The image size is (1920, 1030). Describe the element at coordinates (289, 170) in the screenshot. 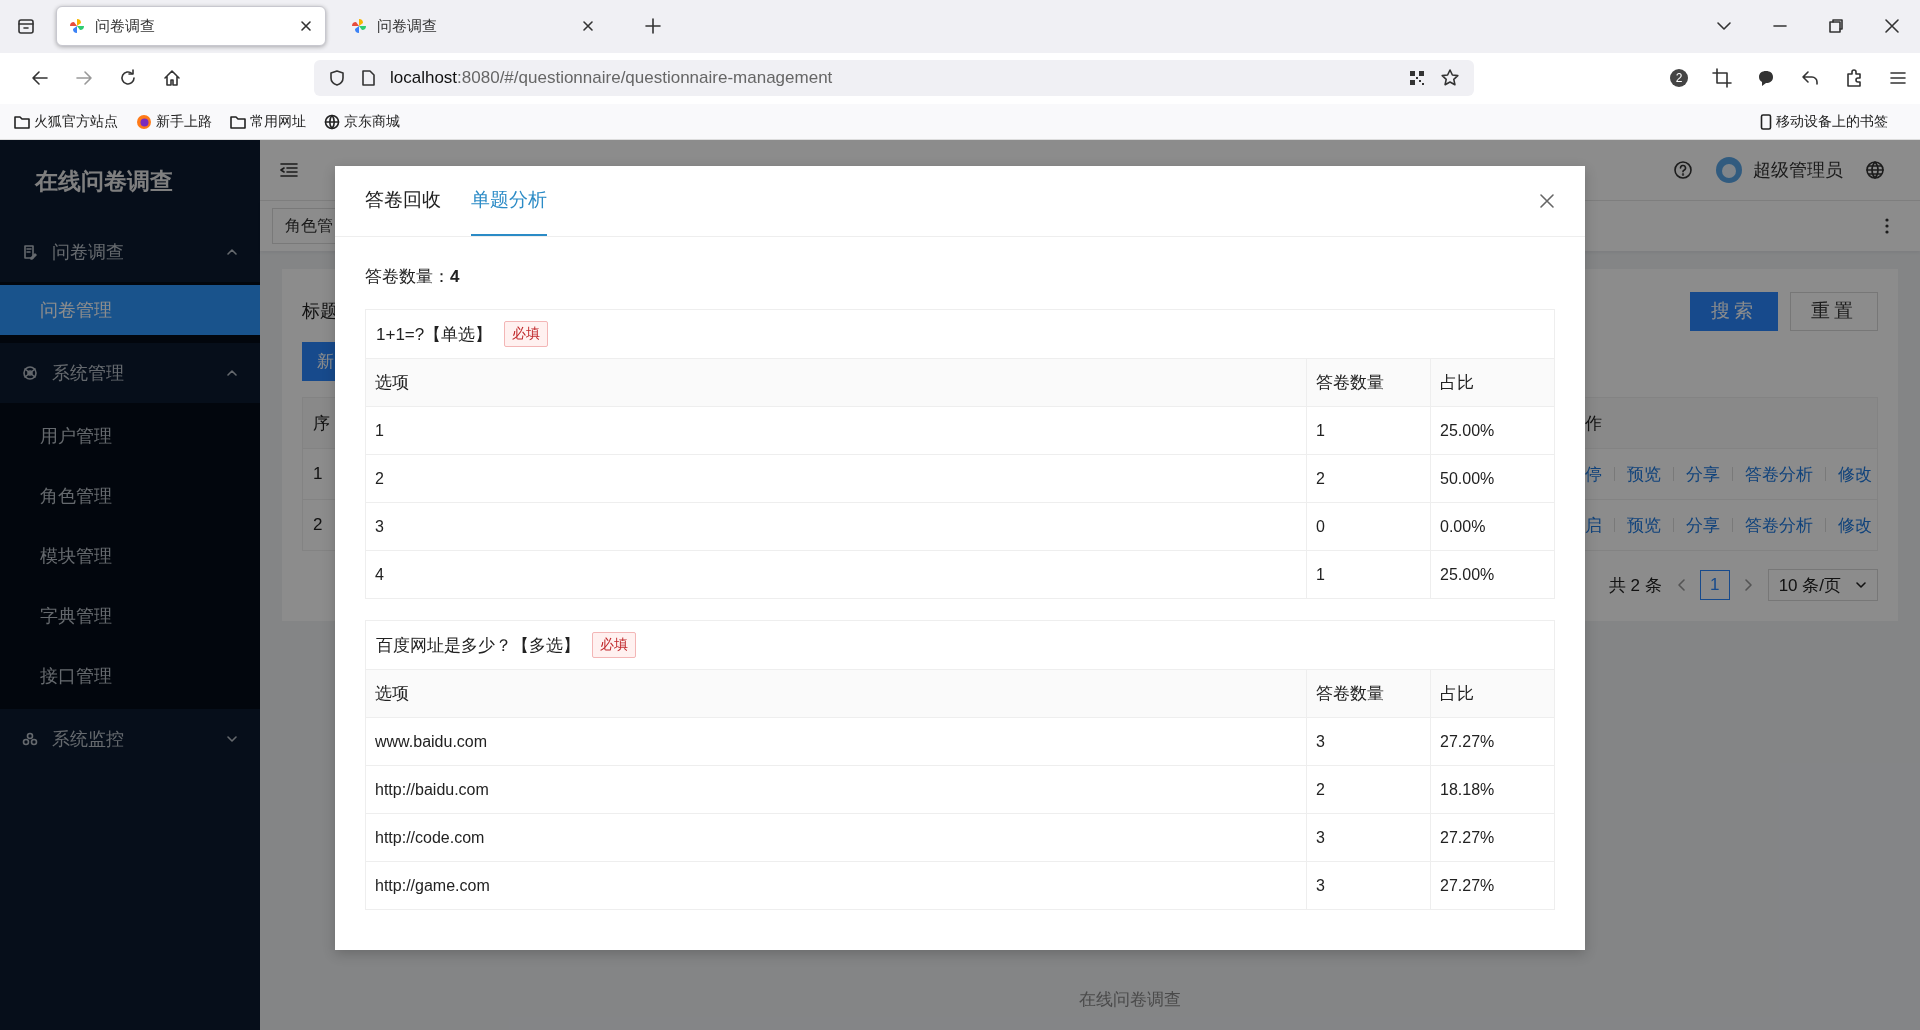

I see `menu-fold-icon` at that location.